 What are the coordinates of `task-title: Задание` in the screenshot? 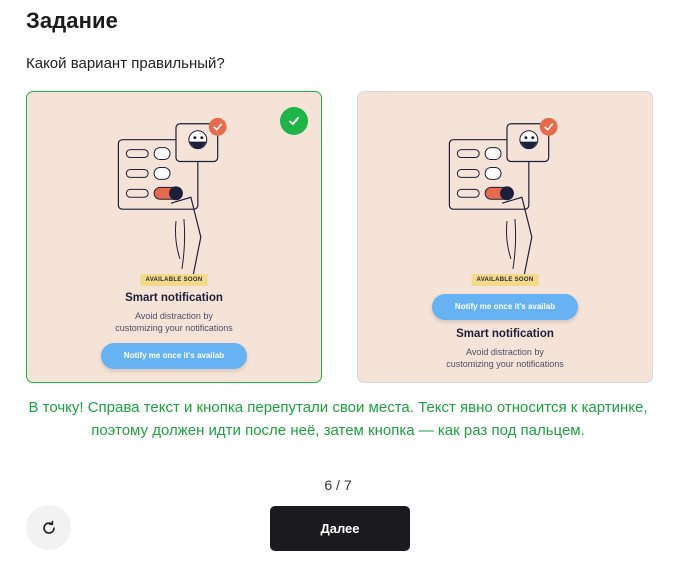 It's located at (72, 20).